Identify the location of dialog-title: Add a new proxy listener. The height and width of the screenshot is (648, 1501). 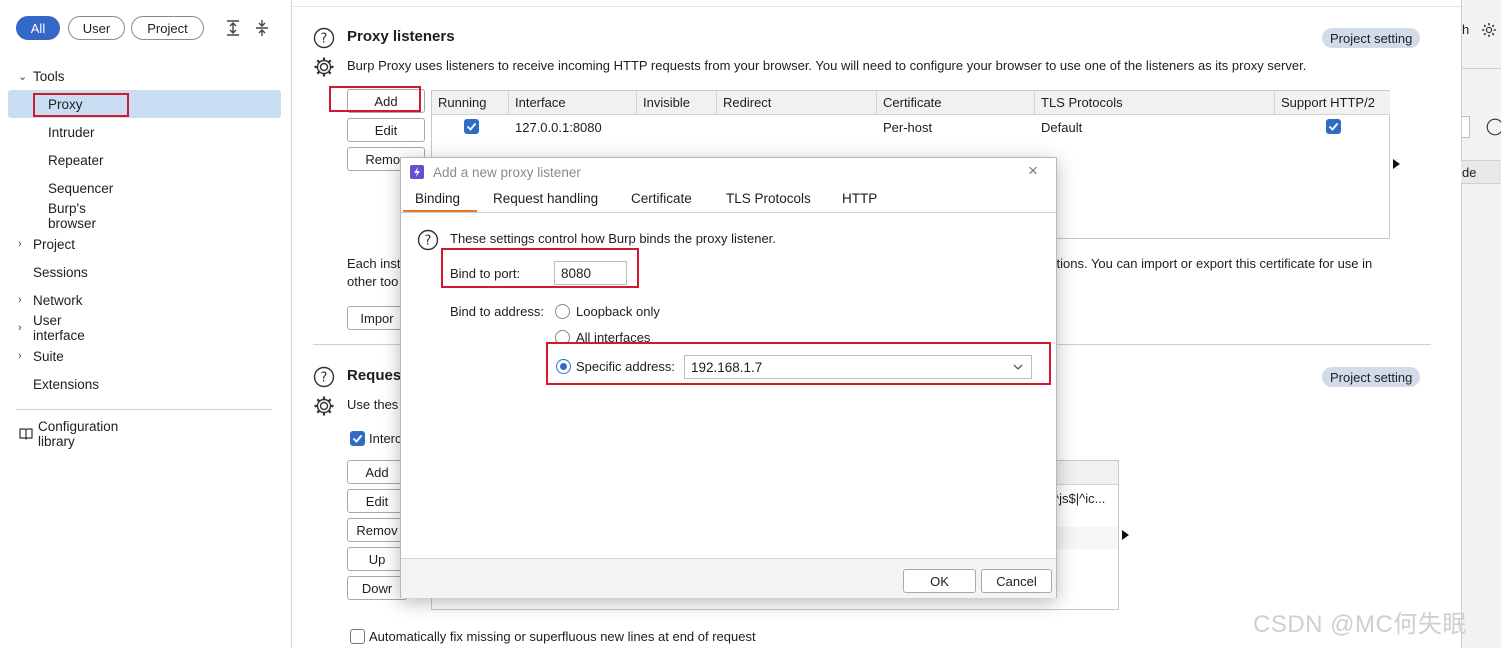
(507, 172).